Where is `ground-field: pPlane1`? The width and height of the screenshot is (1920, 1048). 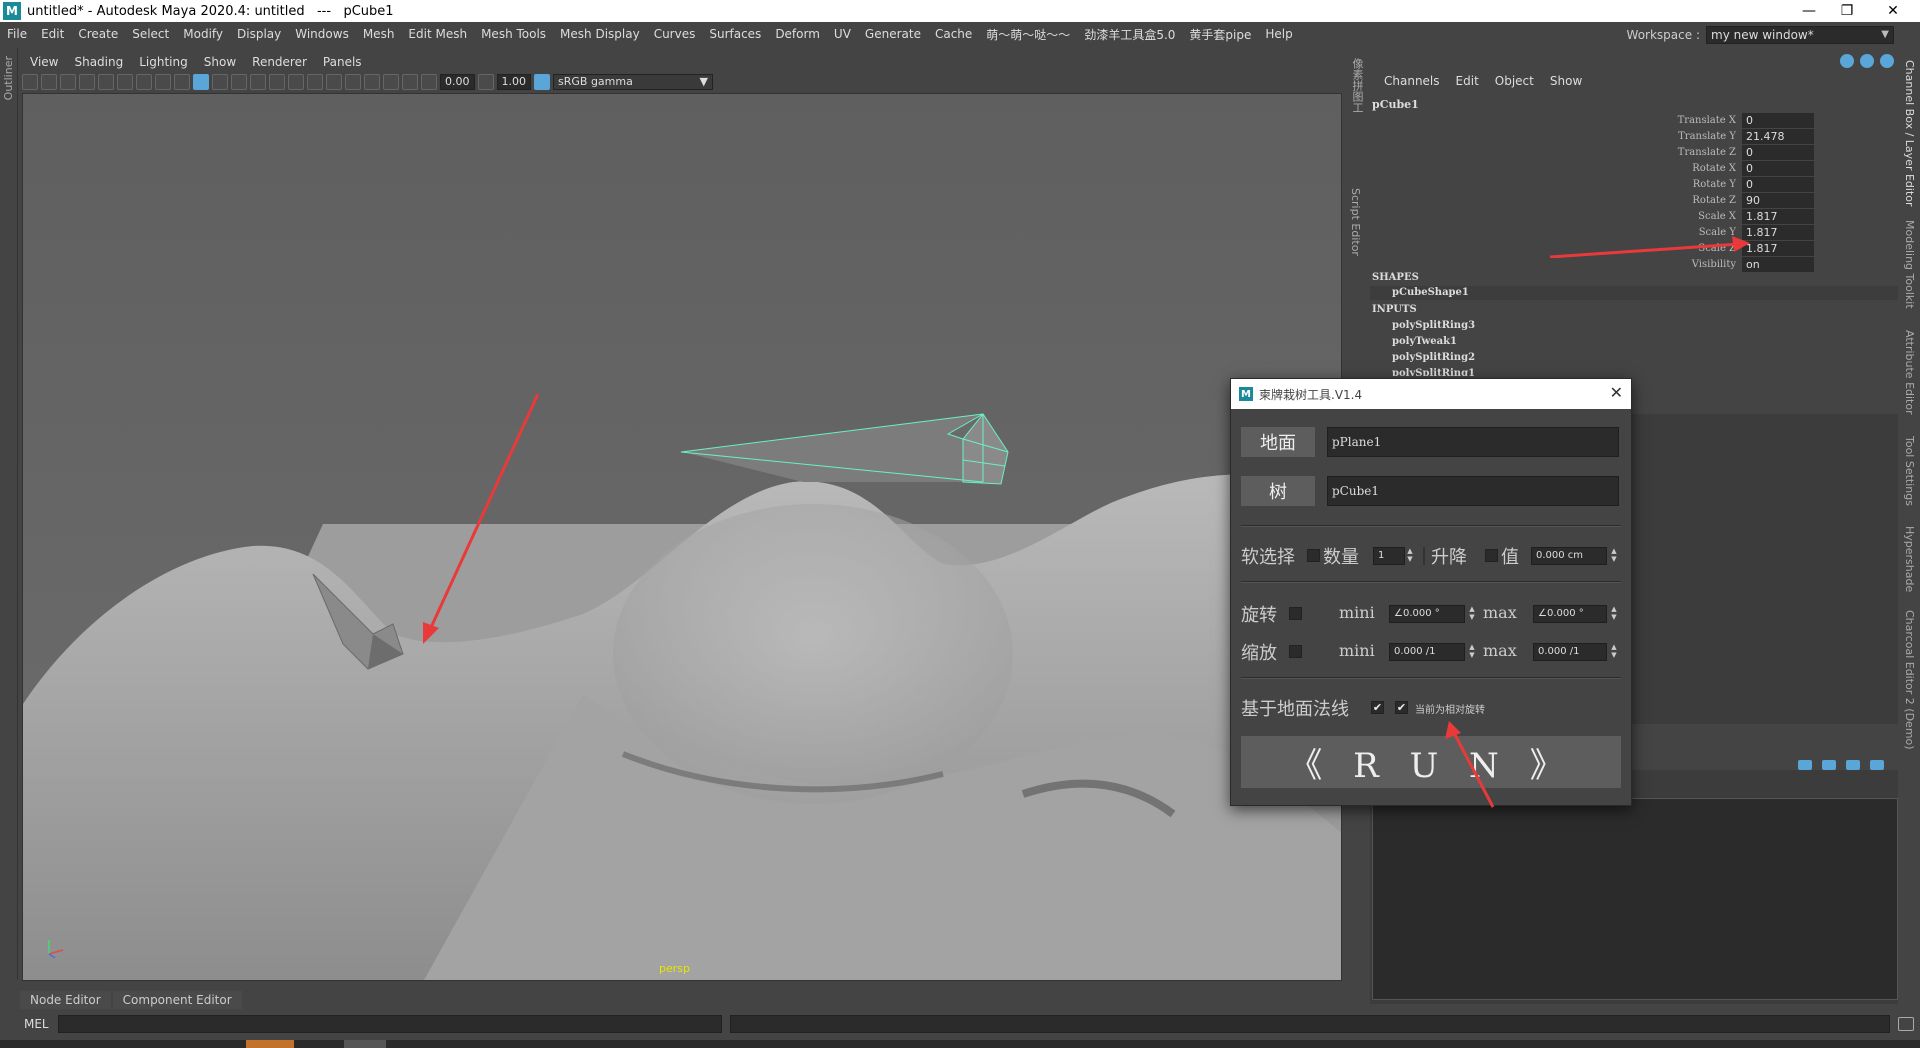
ground-field: pPlane1 is located at coordinates (1473, 442).